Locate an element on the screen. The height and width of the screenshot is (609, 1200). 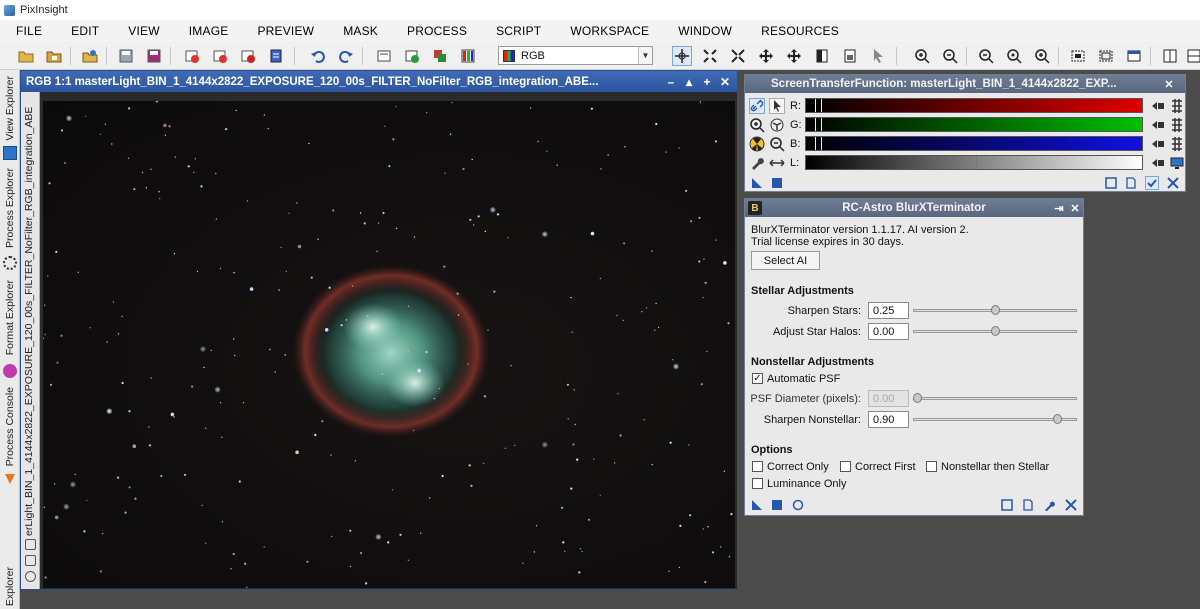
chevron-down-icon: ▼ is located at coordinates (645, 55).